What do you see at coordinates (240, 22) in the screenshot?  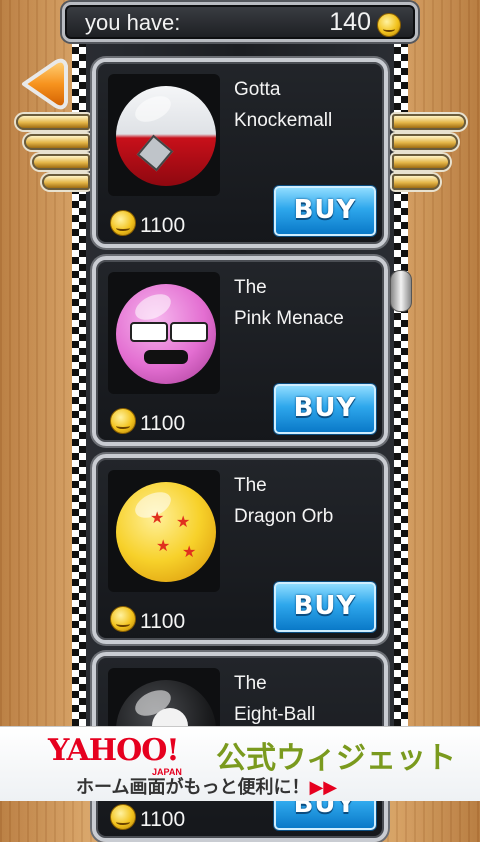 I see `coin-balance-bar: you have: 140` at bounding box center [240, 22].